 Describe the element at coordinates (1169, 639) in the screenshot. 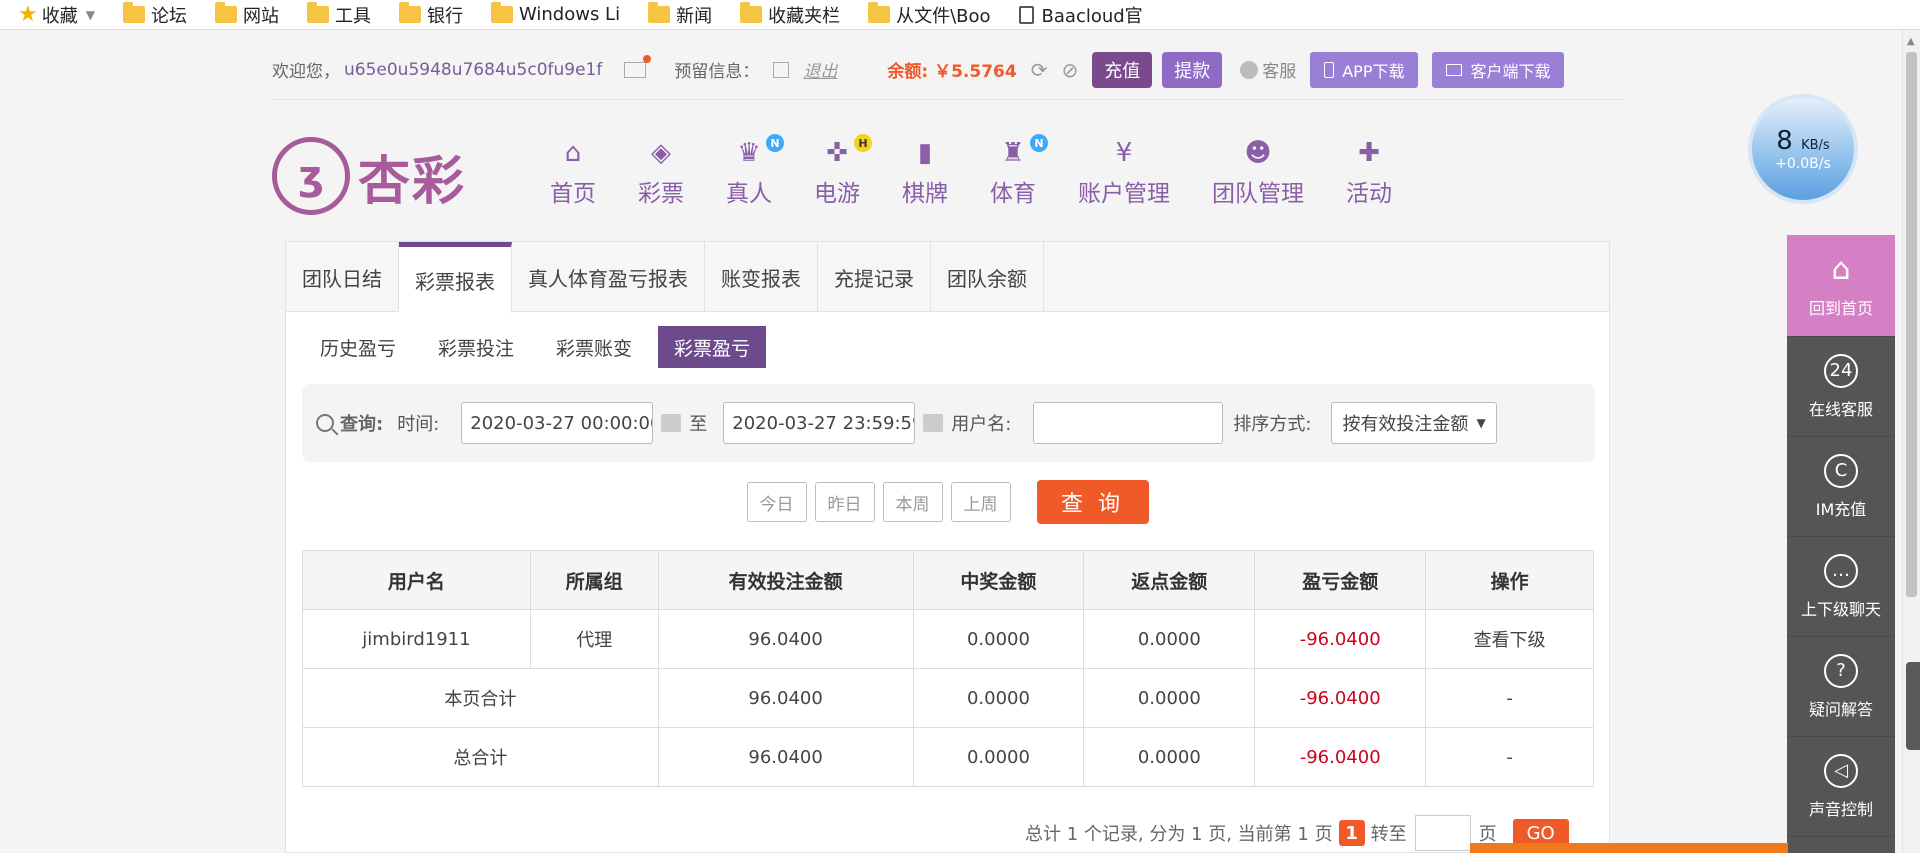

I see `cell-rebate: 0.0000` at that location.